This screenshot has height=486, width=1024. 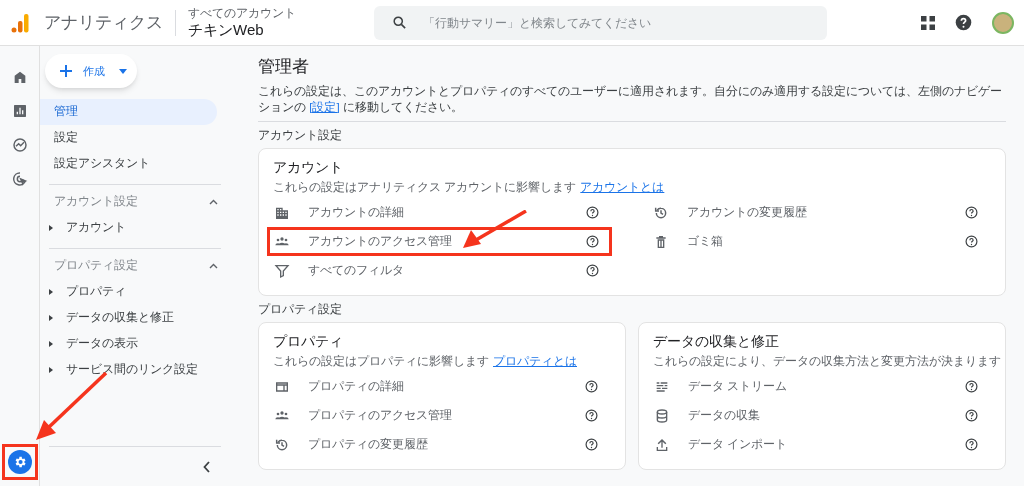 What do you see at coordinates (616, 22) in the screenshot?
I see `search-input: 「行動サマリー」と検索してみてください` at bounding box center [616, 22].